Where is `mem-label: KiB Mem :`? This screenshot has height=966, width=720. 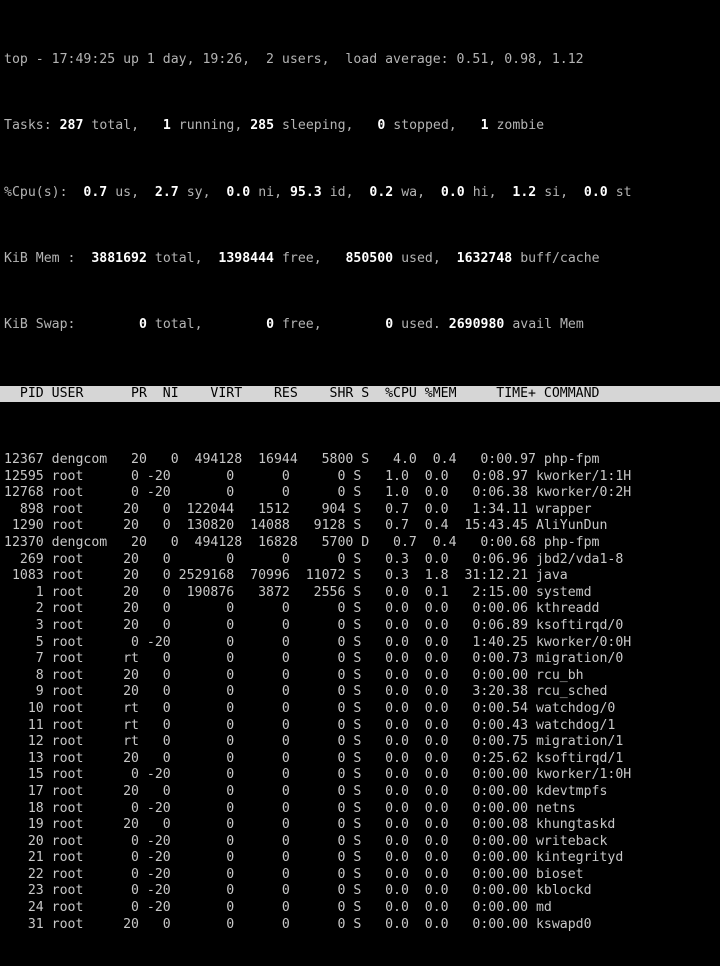
mem-label: KiB Mem : is located at coordinates (40, 258).